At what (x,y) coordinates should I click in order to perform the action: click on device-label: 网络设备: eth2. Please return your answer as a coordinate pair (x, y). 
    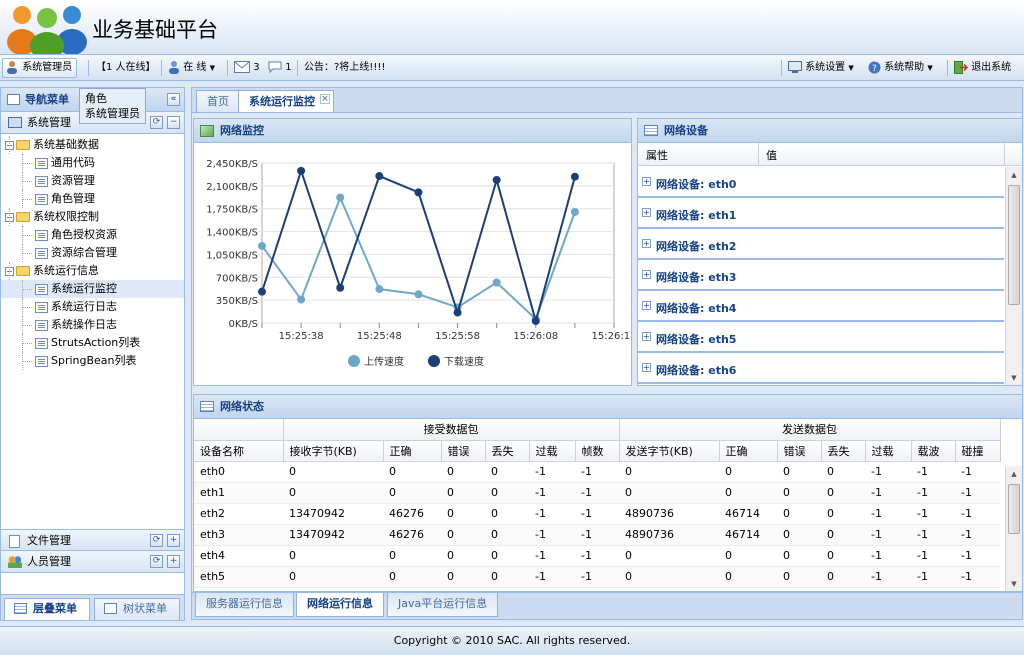
    Looking at the image, I should click on (696, 246).